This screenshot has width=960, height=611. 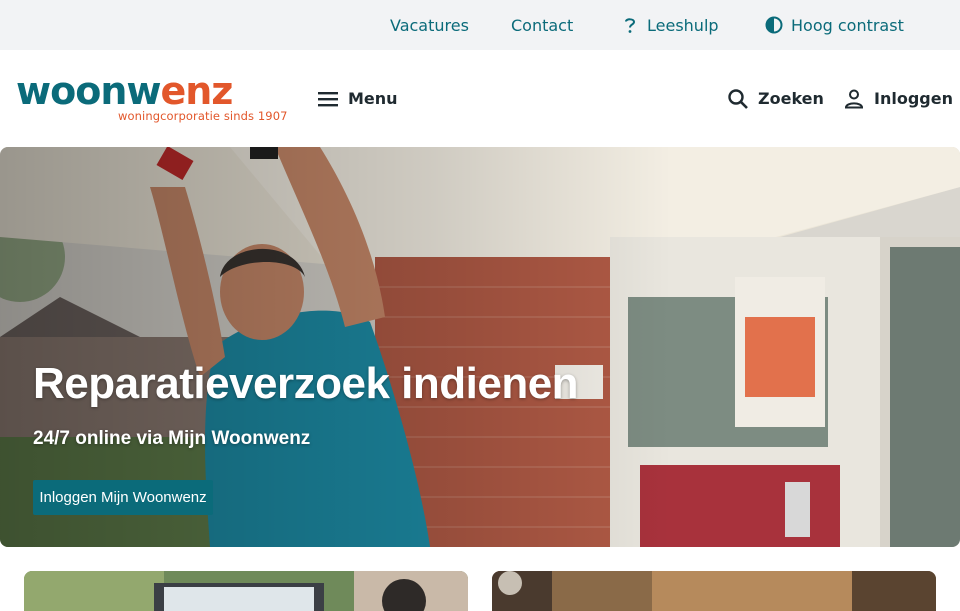 What do you see at coordinates (429, 25) in the screenshot?
I see `vacatures-link: Vacatures` at bounding box center [429, 25].